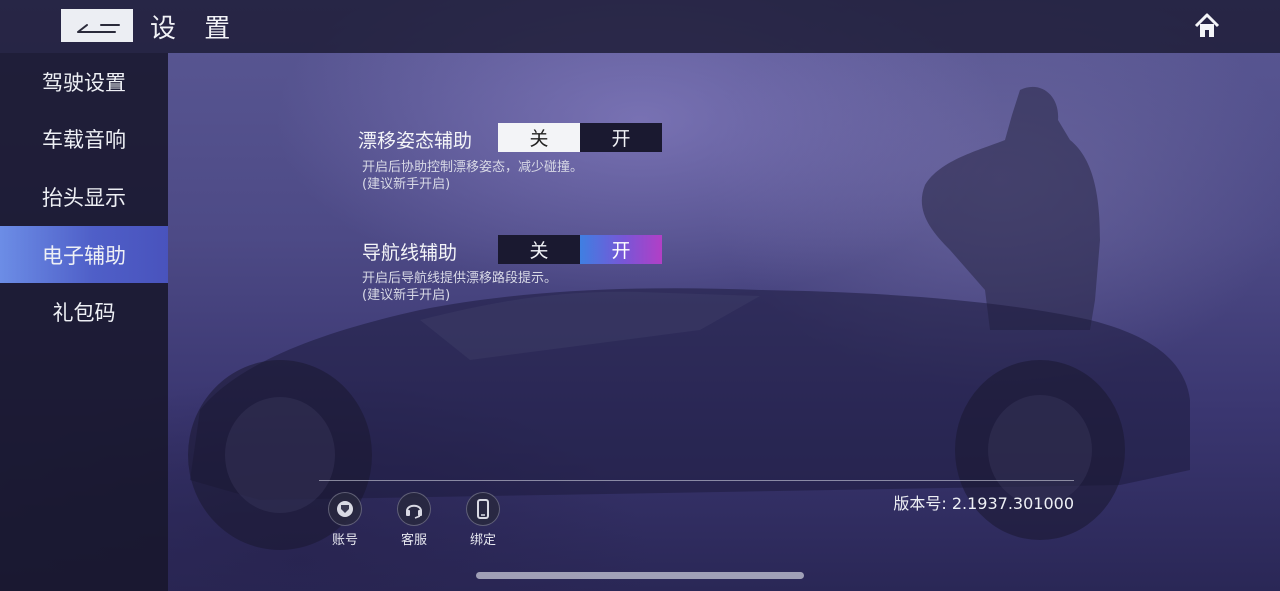 The height and width of the screenshot is (591, 1280). Describe the element at coordinates (414, 509) in the screenshot. I see `headset-icon` at that location.